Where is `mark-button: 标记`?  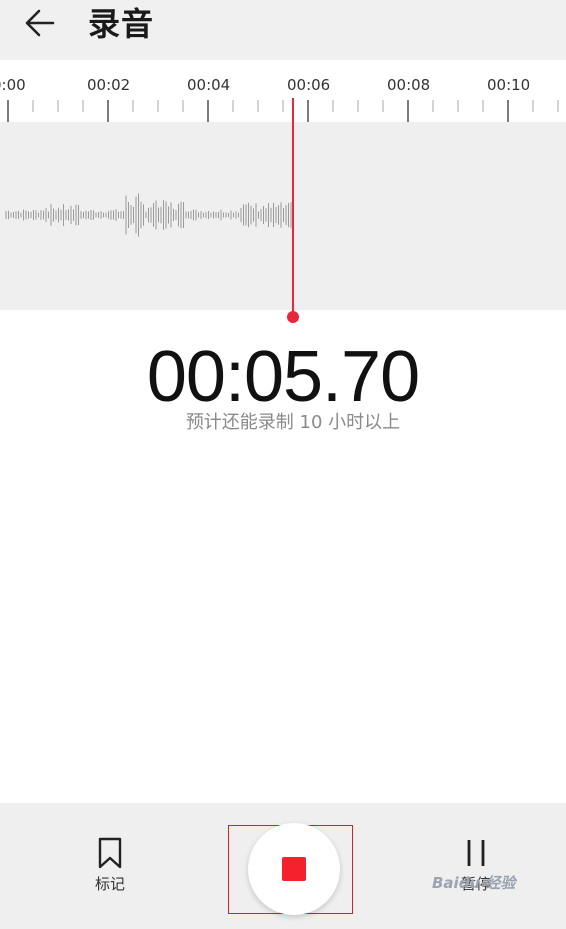 mark-button: 标记 is located at coordinates (110, 864).